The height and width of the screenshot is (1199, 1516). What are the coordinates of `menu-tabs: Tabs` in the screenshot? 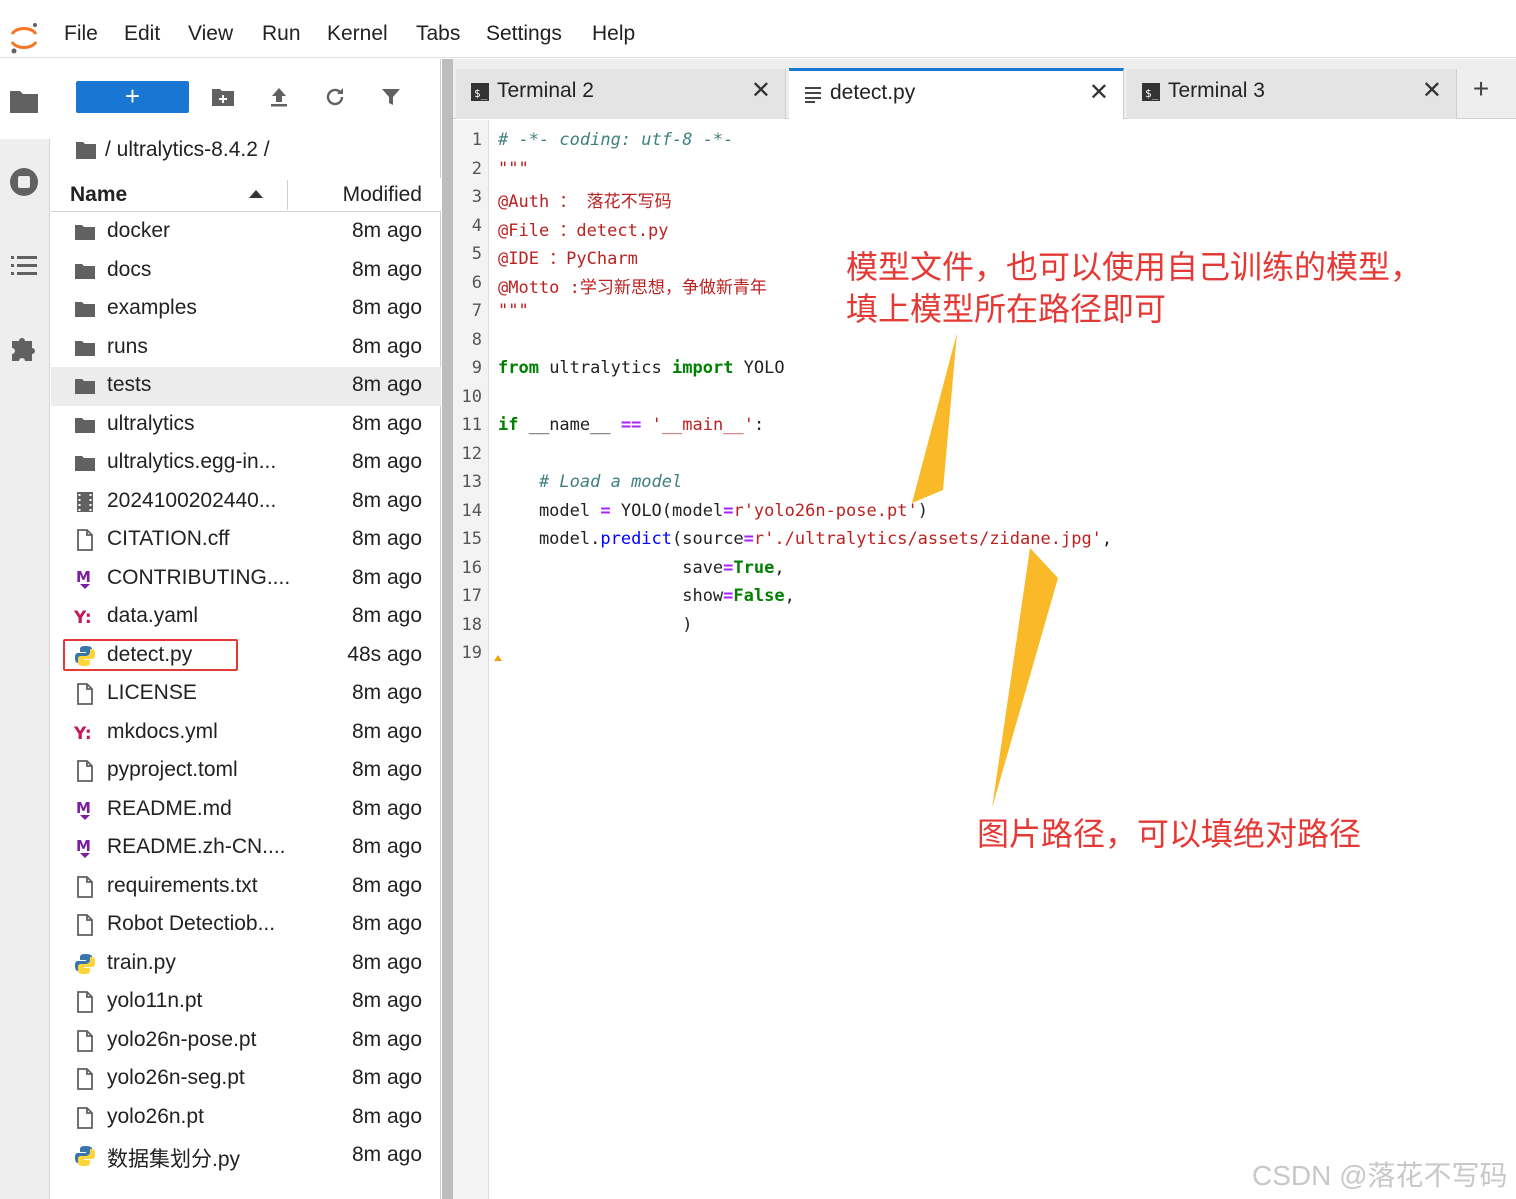 It's located at (438, 34).